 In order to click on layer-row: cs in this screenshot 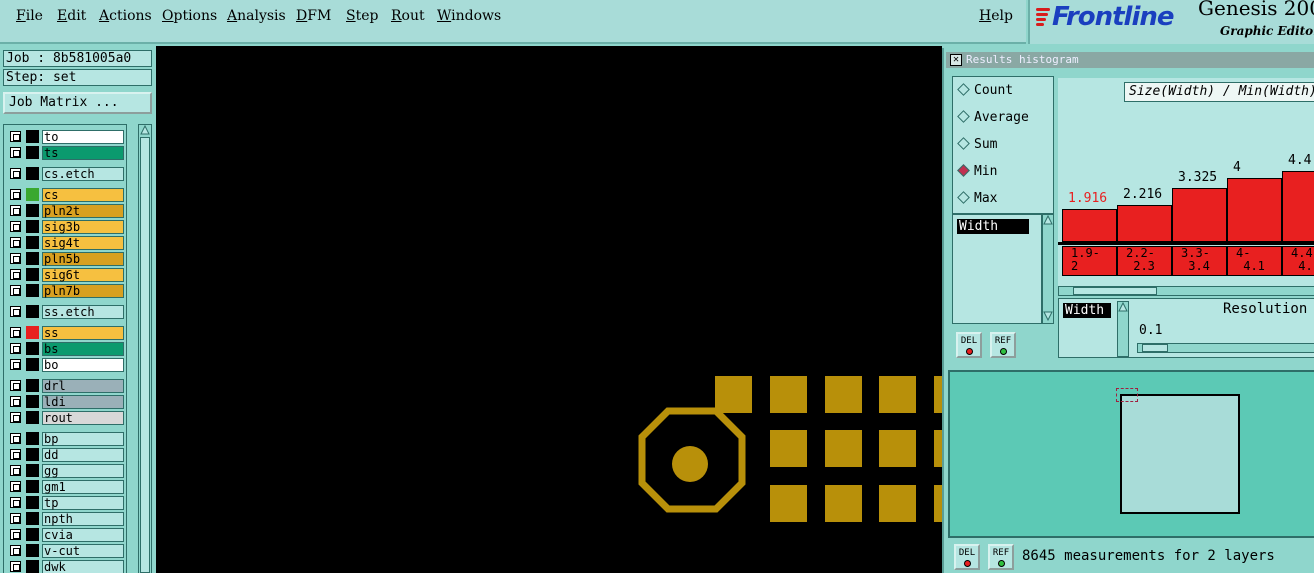, I will do `click(66, 194)`.